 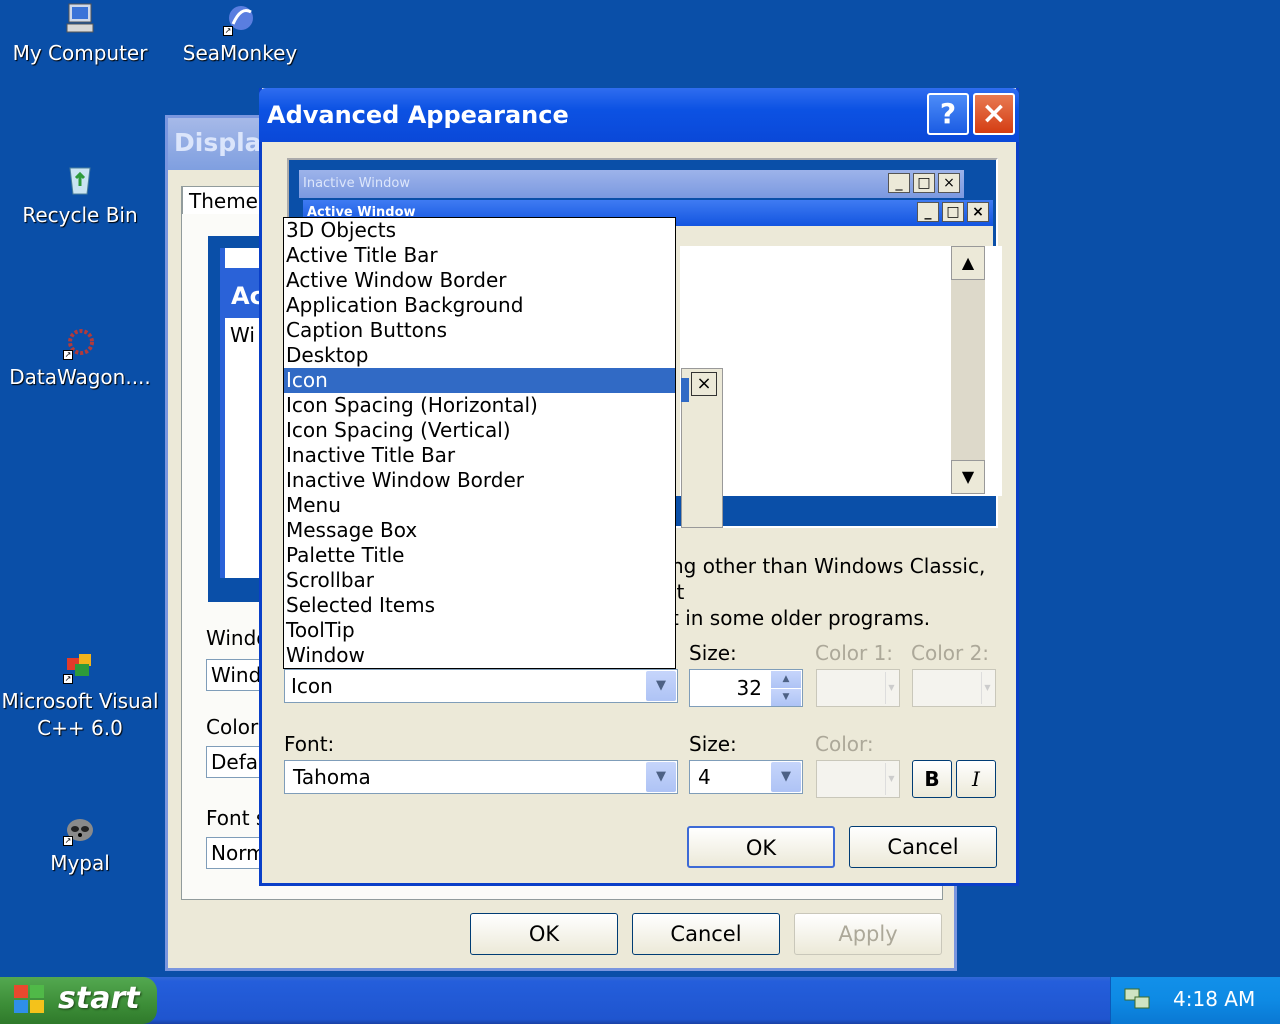 I want to click on start-label: start, so click(x=99, y=998).